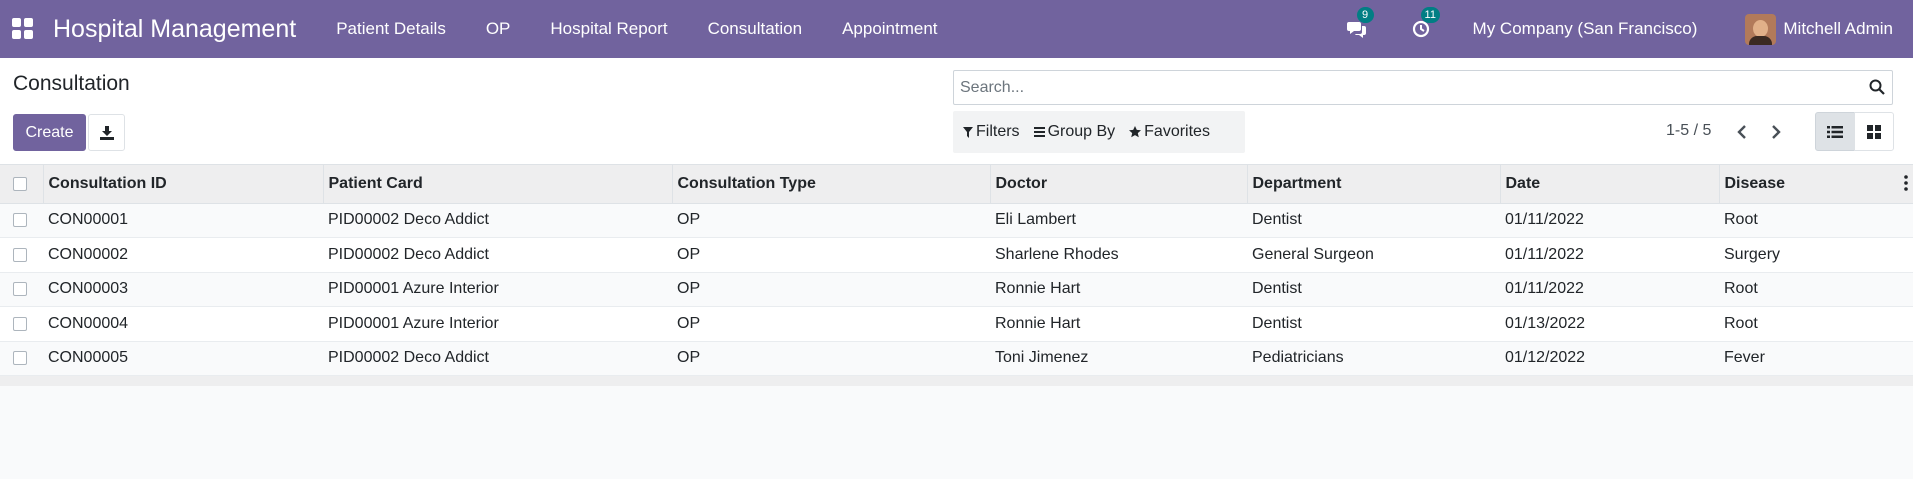 Image resolution: width=1913 pixels, height=479 pixels. I want to click on pager-next-button, so click(1776, 132).